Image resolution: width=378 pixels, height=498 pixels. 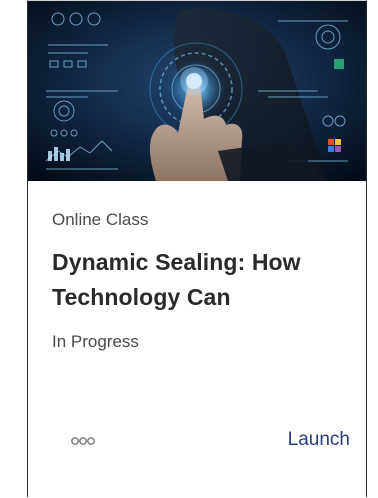 I want to click on card-footer: Launch, so click(x=197, y=441).